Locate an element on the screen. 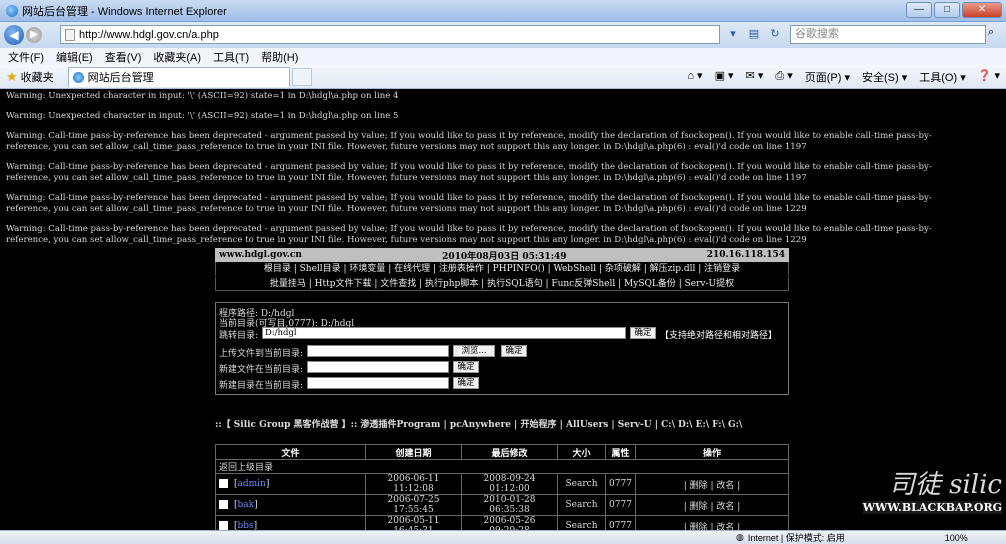  close-button: ✕ is located at coordinates (982, 10).